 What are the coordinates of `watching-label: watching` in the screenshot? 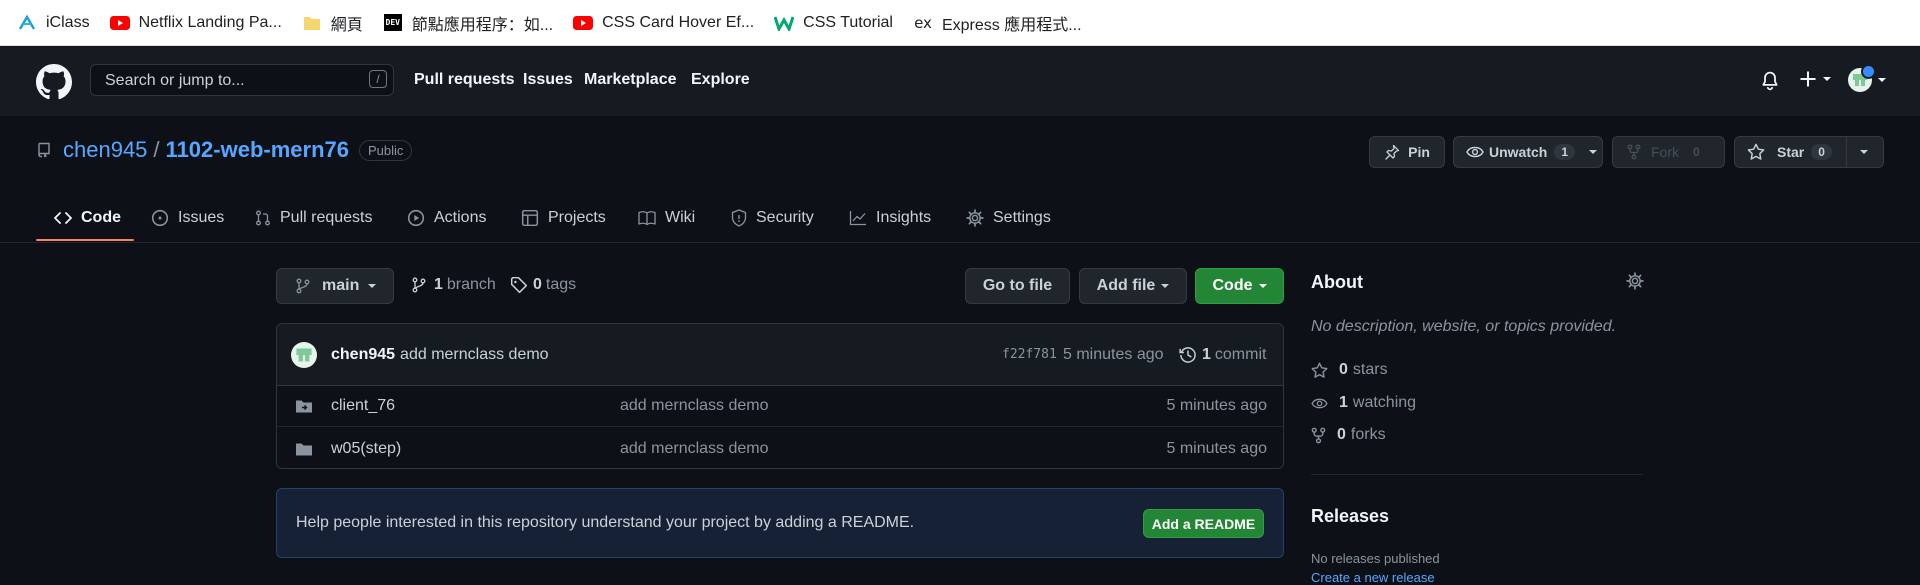 It's located at (1384, 402).